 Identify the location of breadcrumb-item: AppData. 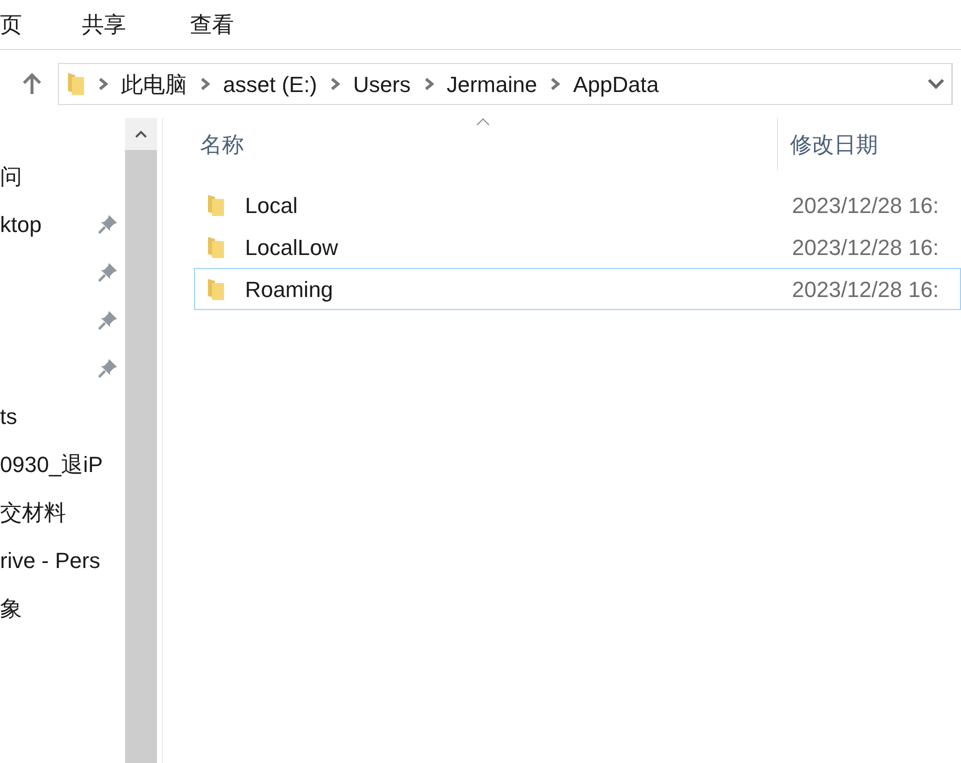
(616, 84).